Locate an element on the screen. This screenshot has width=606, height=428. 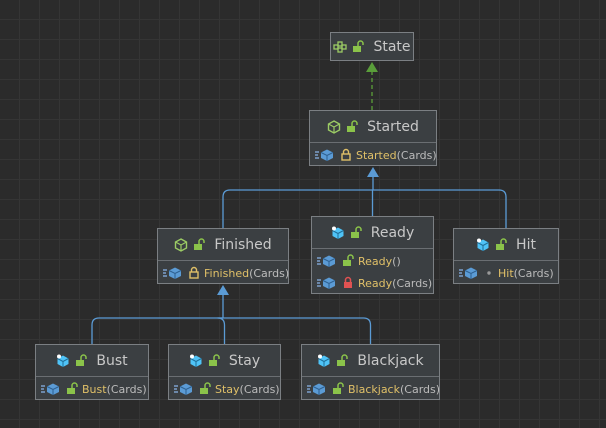
edge-stay-extends-finished is located at coordinates (221, 330).